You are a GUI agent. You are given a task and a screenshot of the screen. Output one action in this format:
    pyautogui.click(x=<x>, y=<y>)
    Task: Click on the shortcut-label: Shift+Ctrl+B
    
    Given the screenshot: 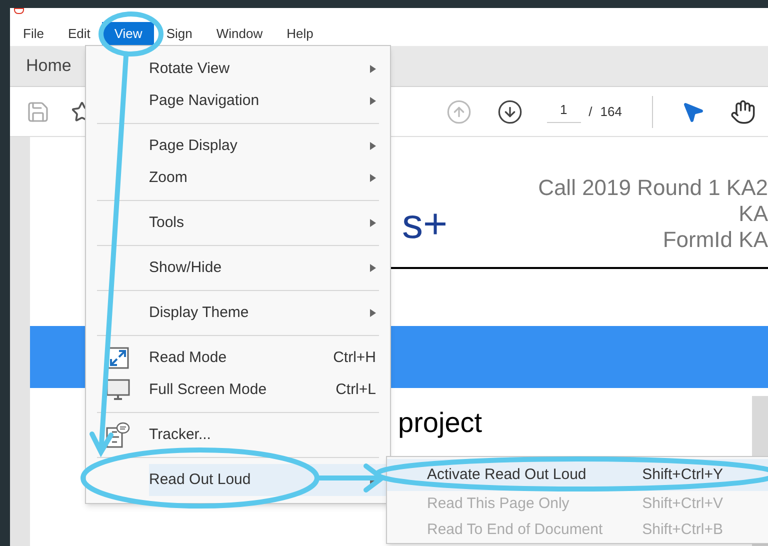 What is the action you would take?
    pyautogui.click(x=682, y=530)
    